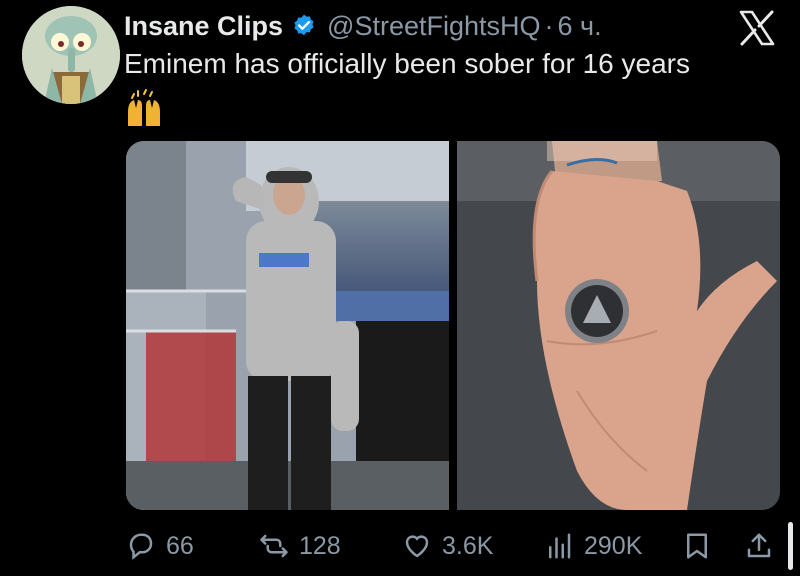 The height and width of the screenshot is (576, 800). I want to click on like-count: 3.6K, so click(468, 545).